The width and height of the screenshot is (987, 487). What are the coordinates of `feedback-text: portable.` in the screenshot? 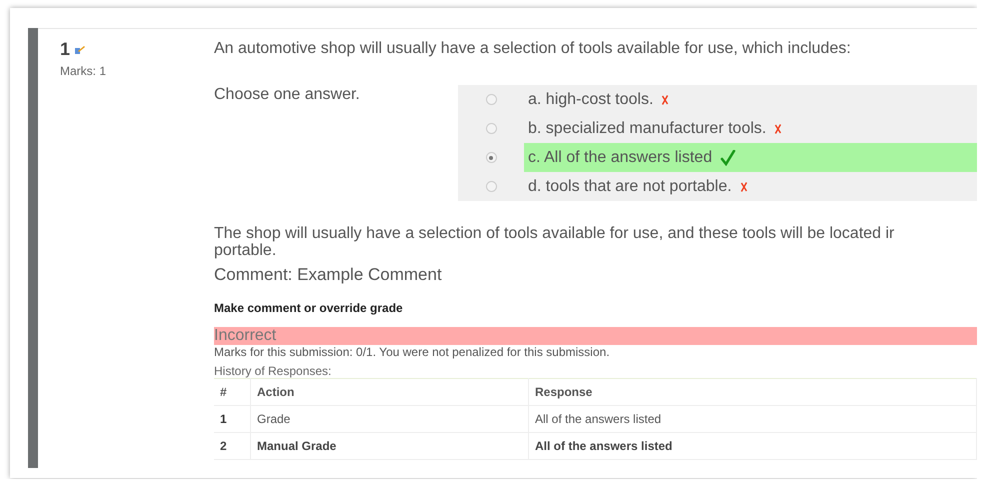 It's located at (246, 250).